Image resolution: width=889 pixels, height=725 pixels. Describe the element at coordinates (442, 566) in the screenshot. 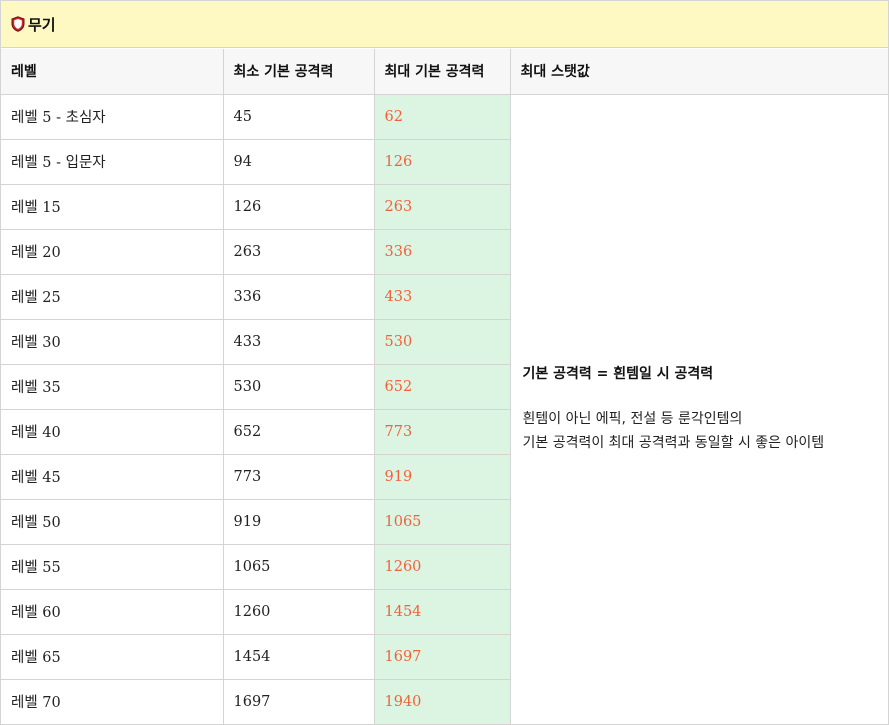

I see `max-attack-cell: 1260` at that location.